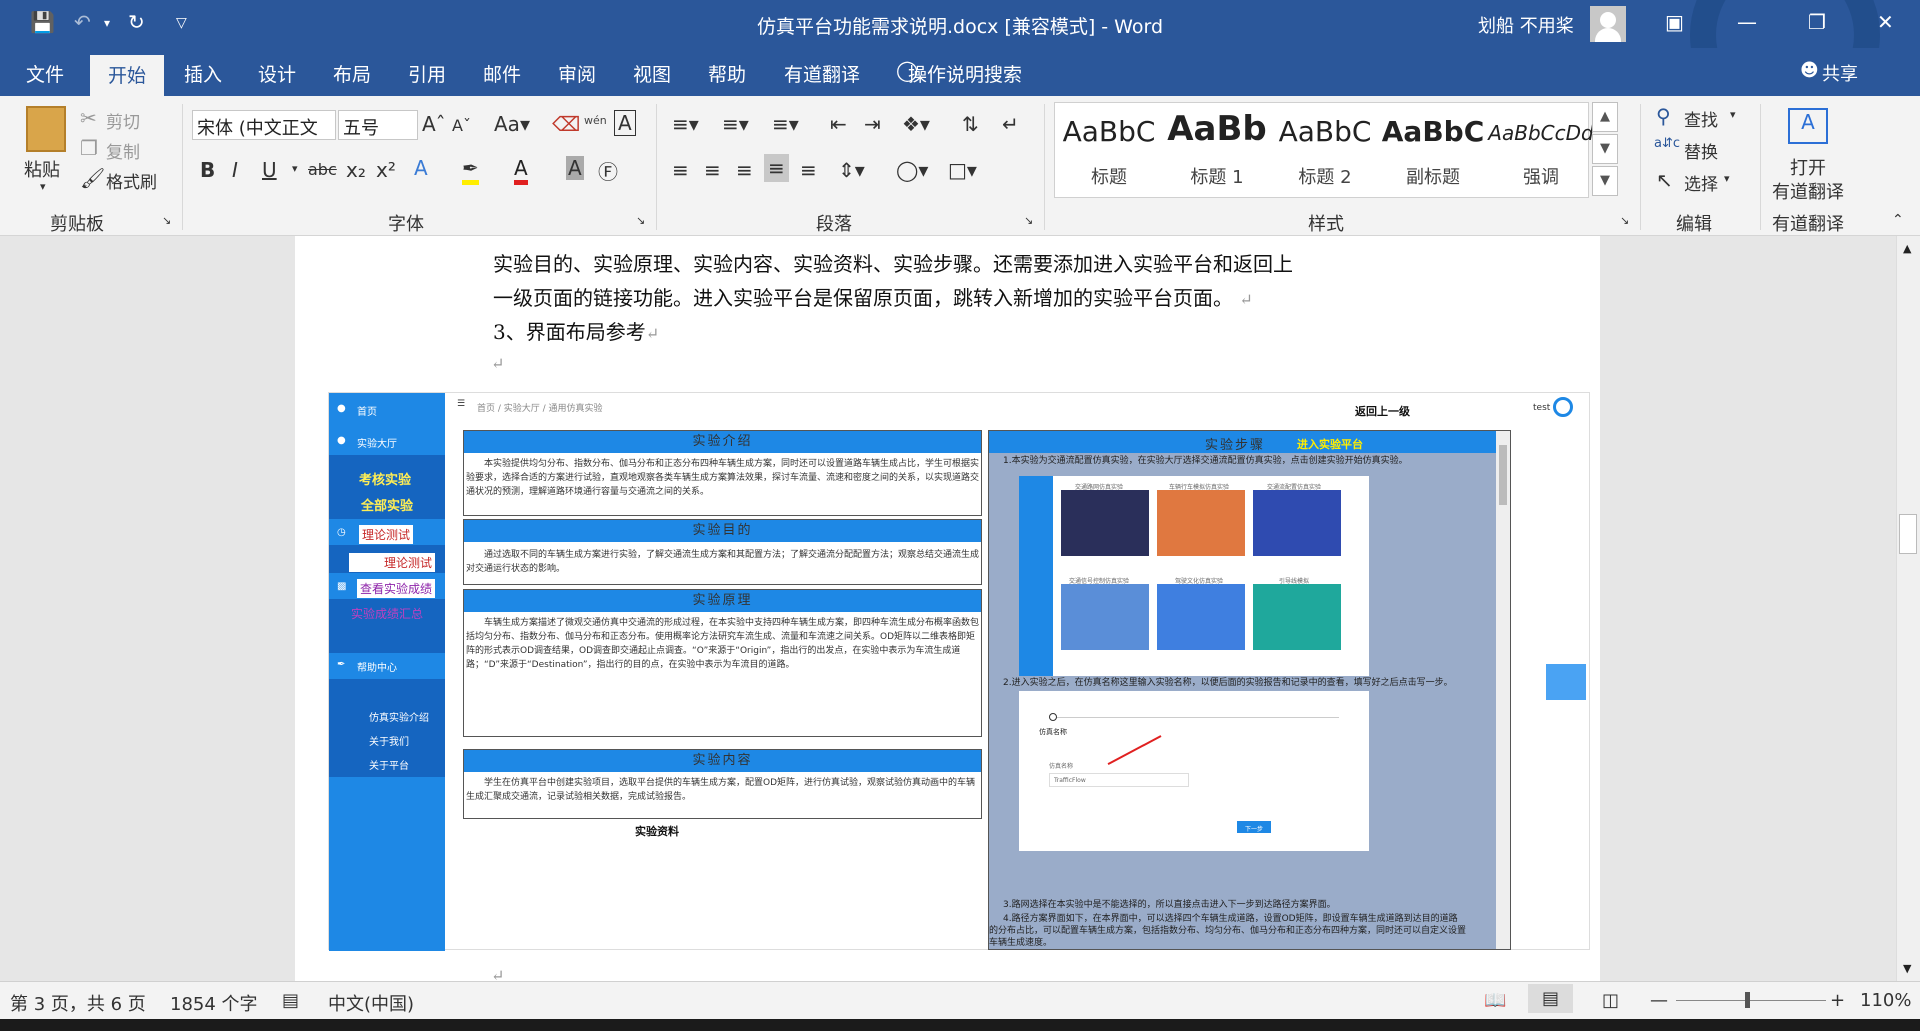 The image size is (1920, 1031). I want to click on proofing-icon: ▤, so click(290, 1000).